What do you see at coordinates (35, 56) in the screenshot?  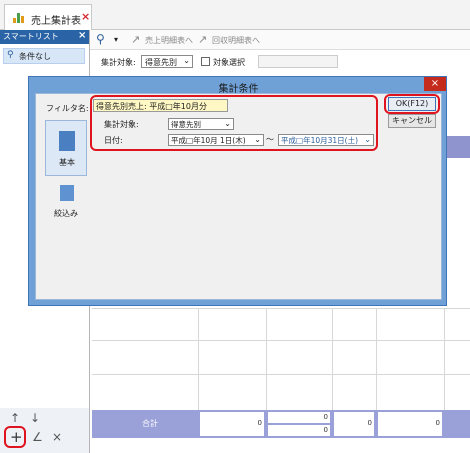 I see `smart-list-item-label: 条件なし` at bounding box center [35, 56].